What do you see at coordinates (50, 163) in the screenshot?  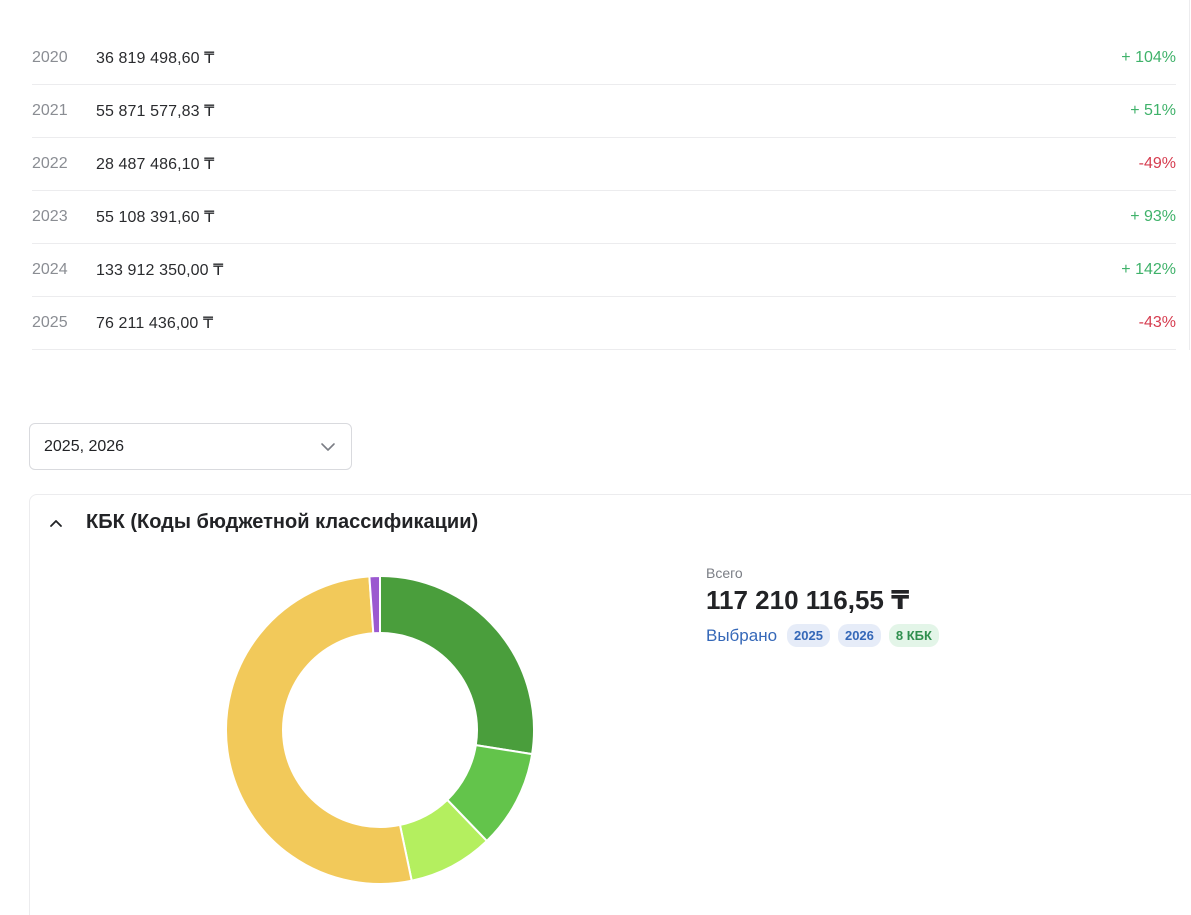 I see `row-year: 2022` at bounding box center [50, 163].